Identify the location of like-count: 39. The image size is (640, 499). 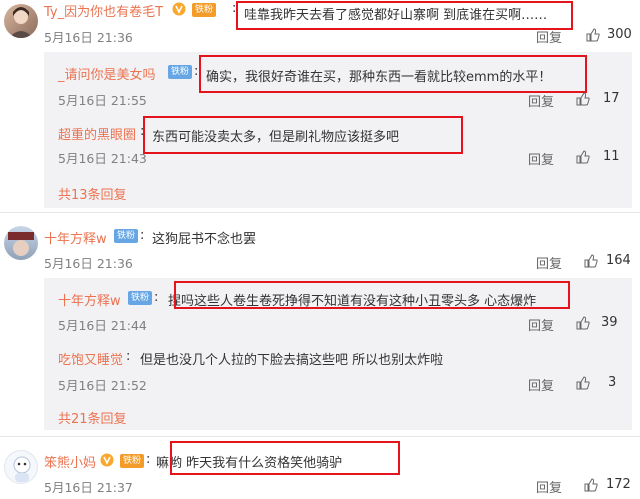
(609, 322).